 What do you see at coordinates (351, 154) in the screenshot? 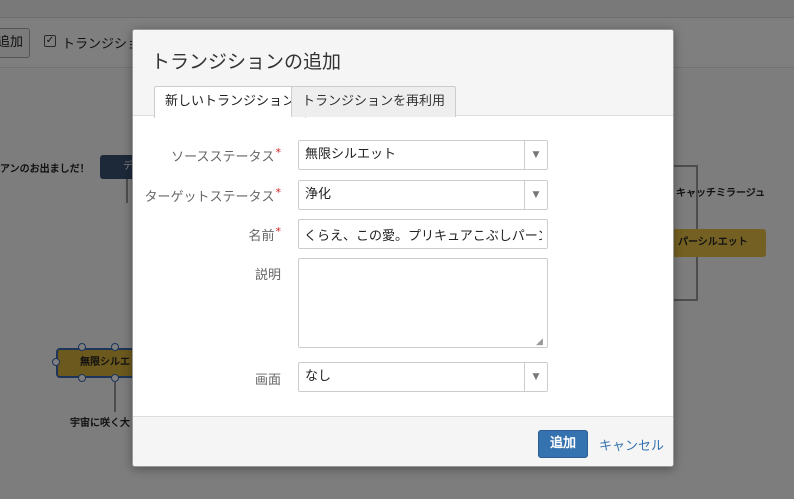
I see `source-status-value: 無限シルエット` at bounding box center [351, 154].